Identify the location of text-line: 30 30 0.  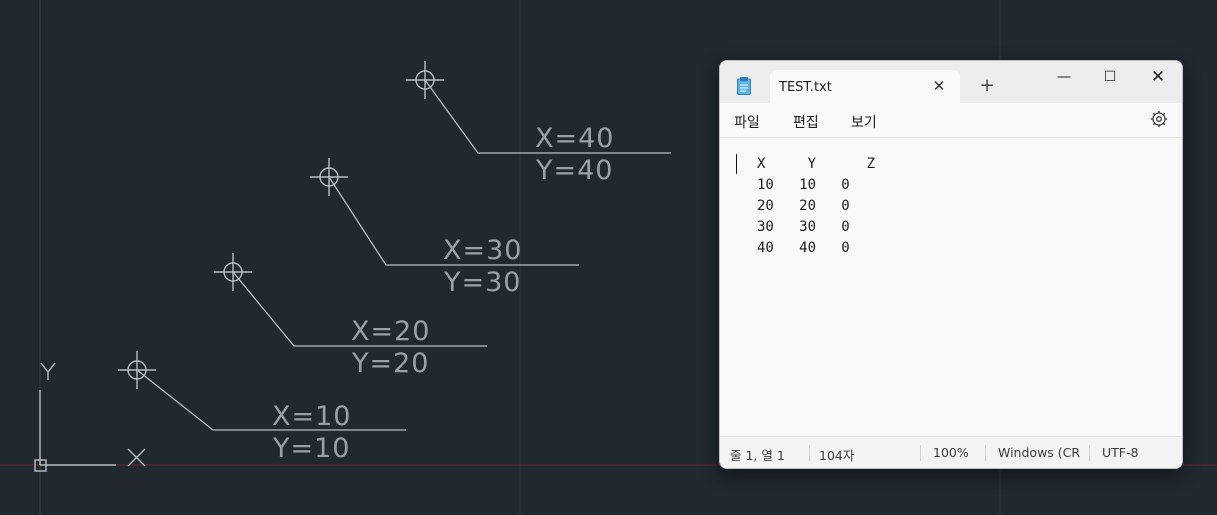
(803, 227).